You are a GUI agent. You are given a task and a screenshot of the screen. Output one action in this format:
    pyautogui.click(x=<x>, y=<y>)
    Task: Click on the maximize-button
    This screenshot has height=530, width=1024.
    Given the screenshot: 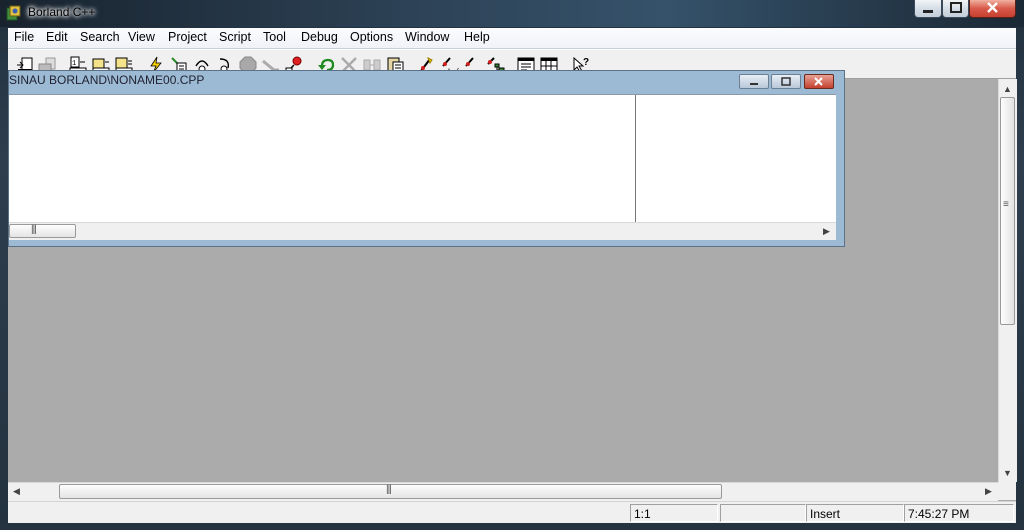 What is the action you would take?
    pyautogui.click(x=955, y=9)
    